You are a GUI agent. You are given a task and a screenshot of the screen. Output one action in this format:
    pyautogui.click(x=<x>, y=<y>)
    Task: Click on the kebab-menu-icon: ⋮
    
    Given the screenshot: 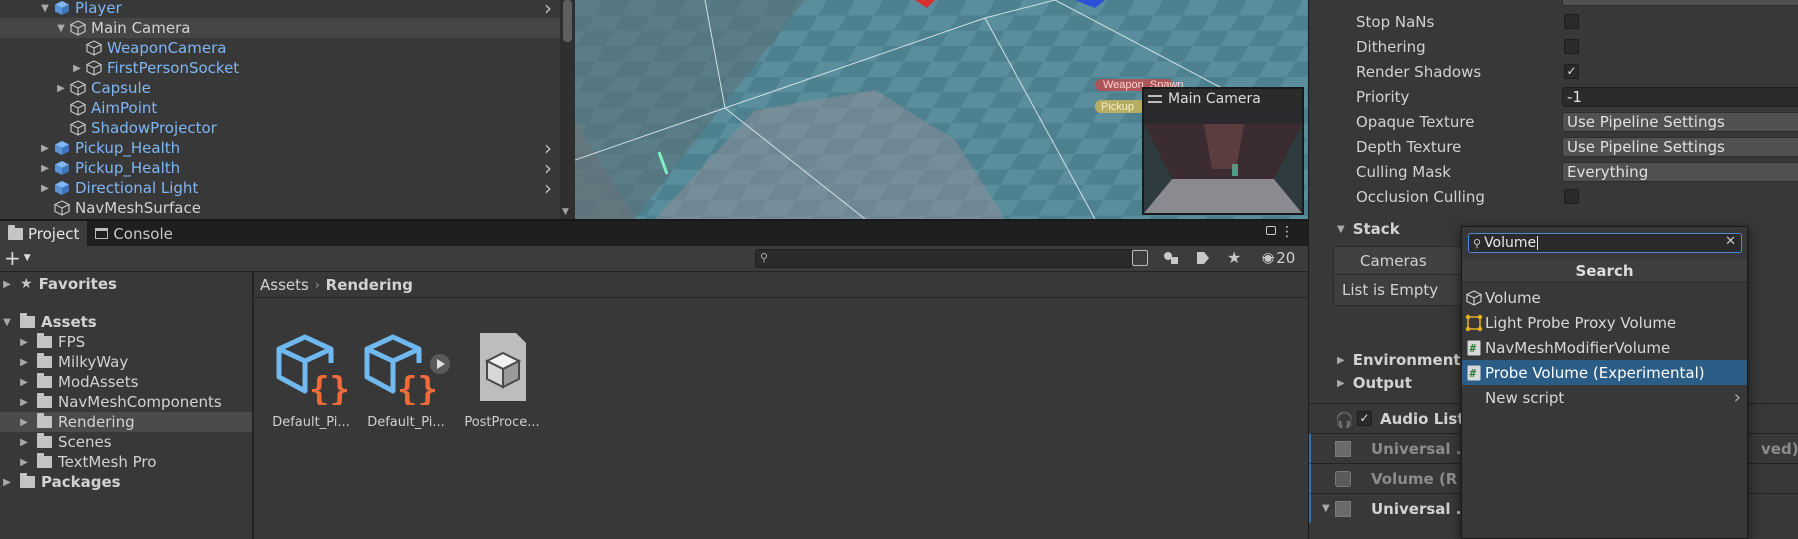 What is the action you would take?
    pyautogui.click(x=1287, y=232)
    